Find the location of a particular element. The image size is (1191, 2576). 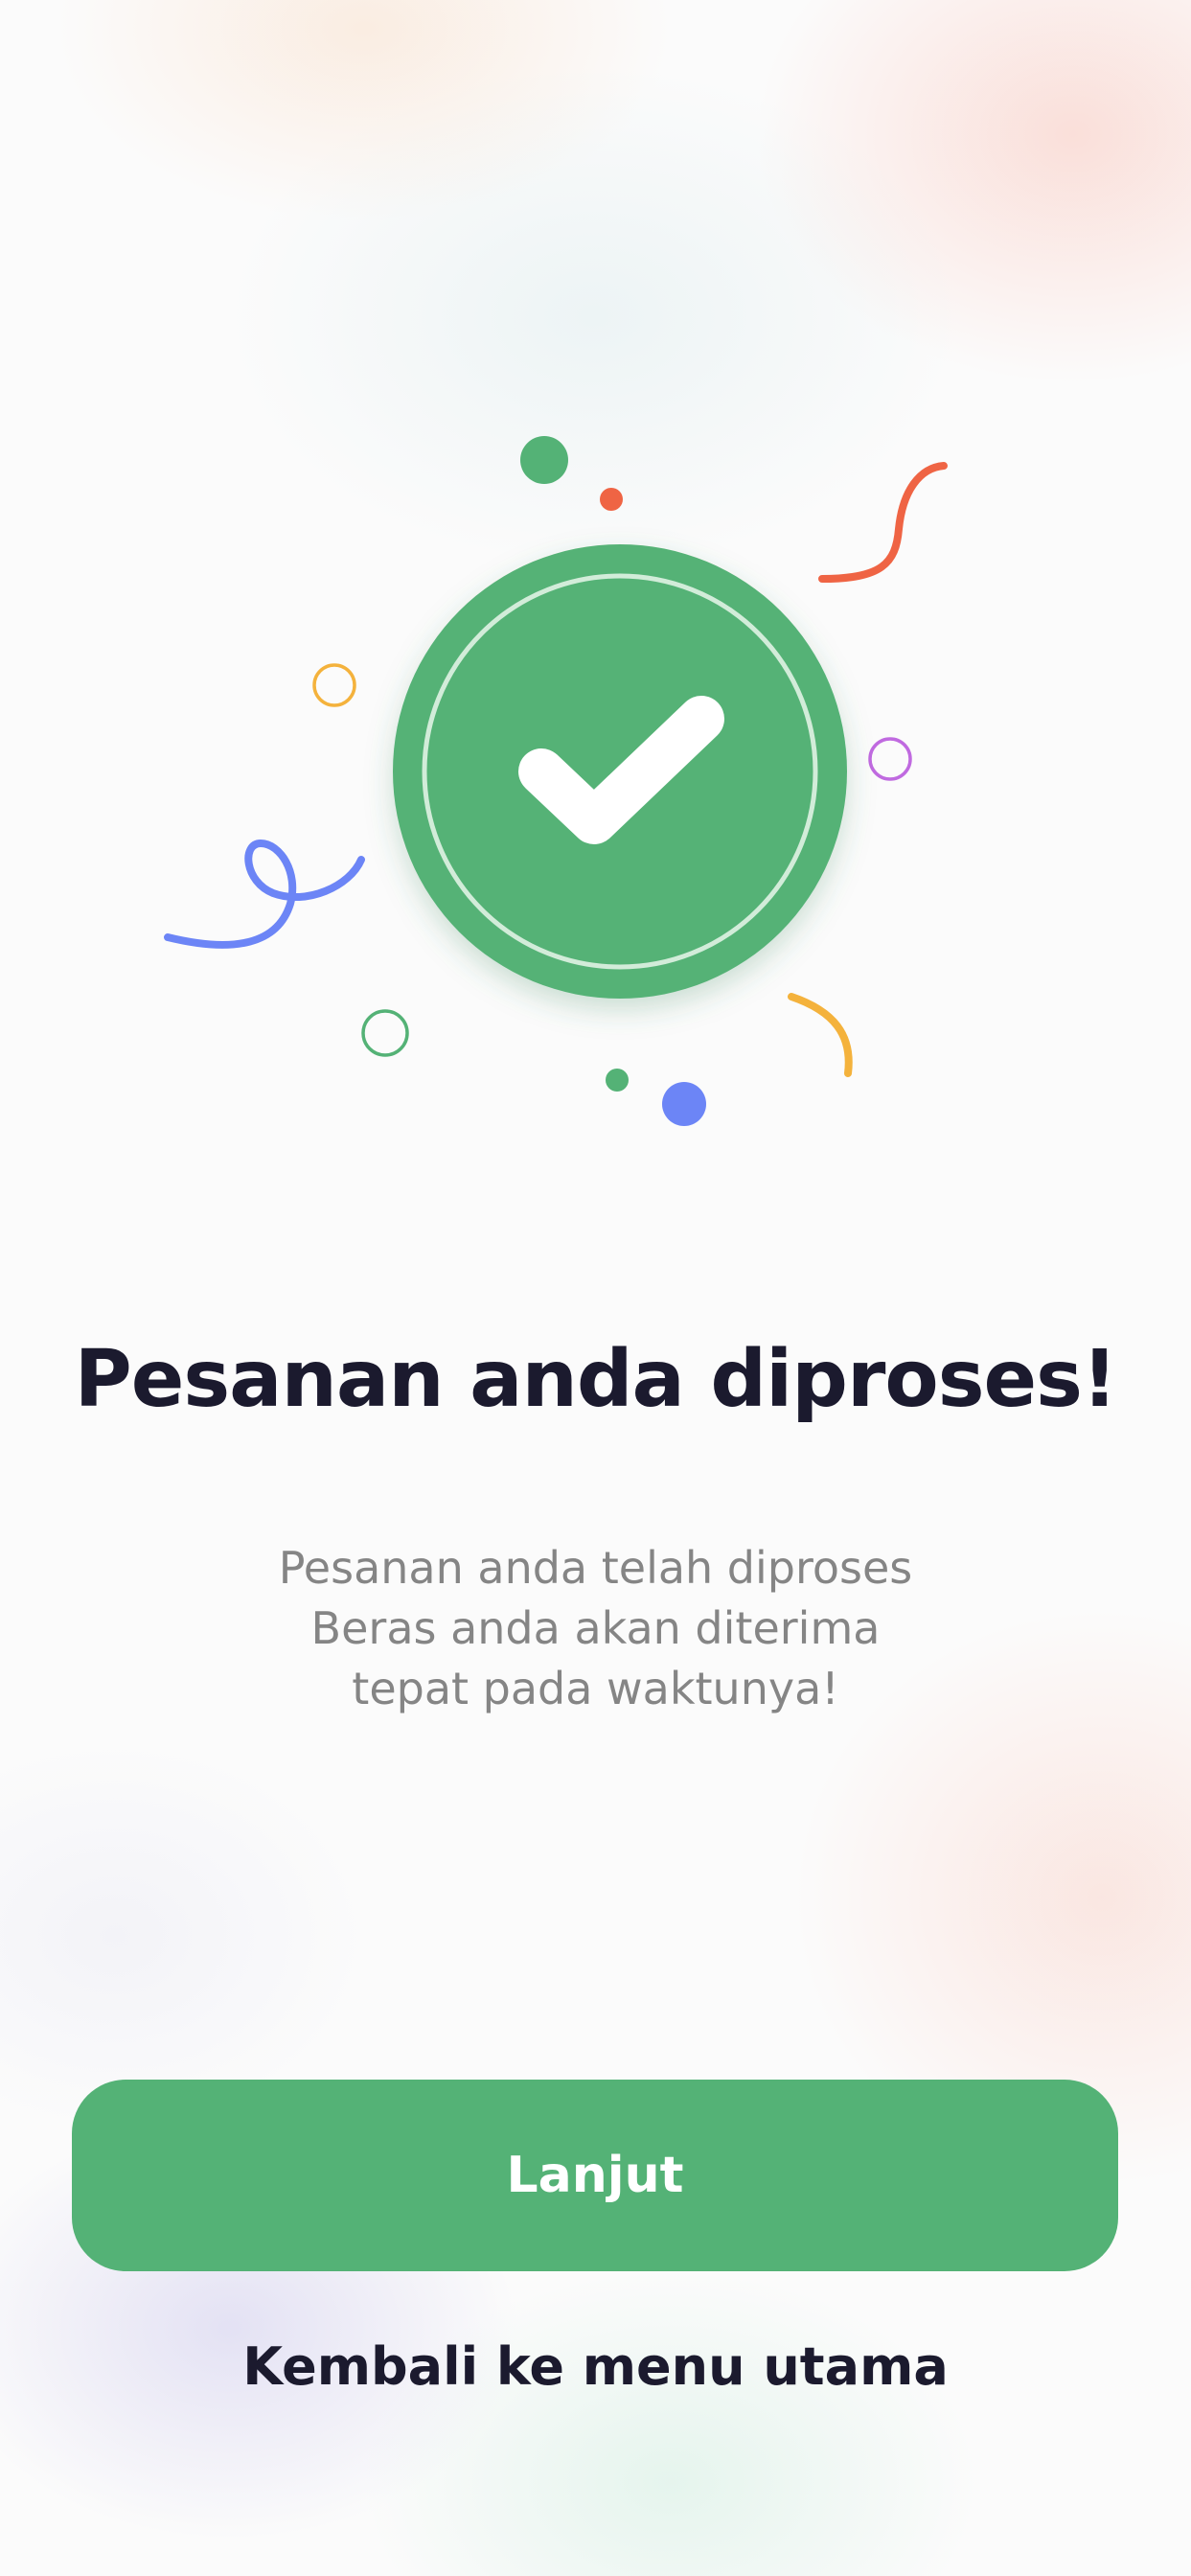

success-message-line: tepat pada waktunya! is located at coordinates (595, 1688).